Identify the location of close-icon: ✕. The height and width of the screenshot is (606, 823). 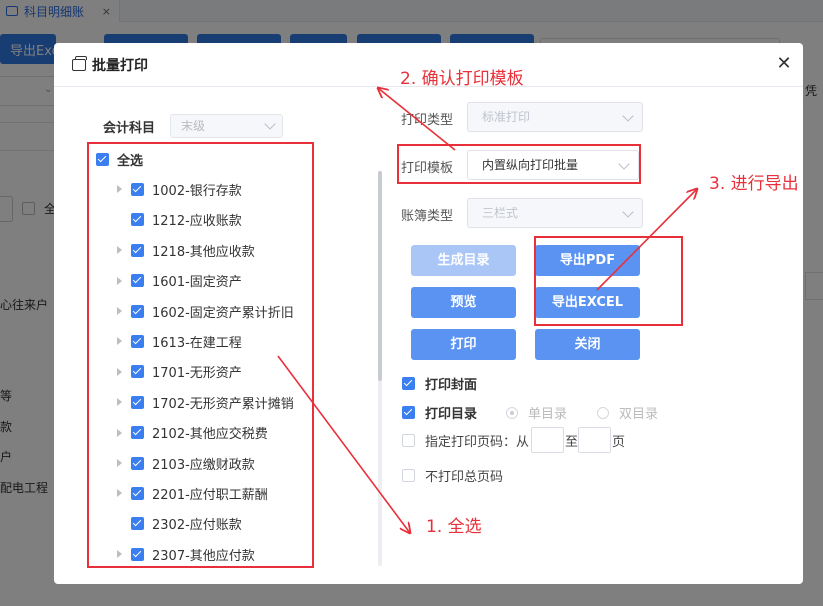
(784, 64).